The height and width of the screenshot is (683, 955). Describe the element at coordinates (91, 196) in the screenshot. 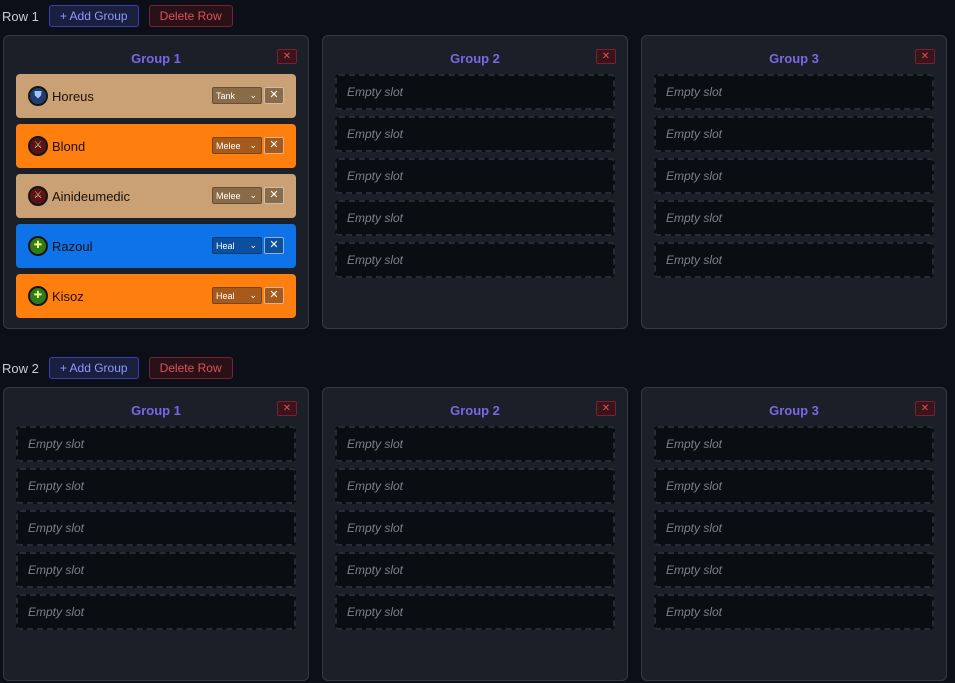

I see `player-name: Ainideumedic` at that location.